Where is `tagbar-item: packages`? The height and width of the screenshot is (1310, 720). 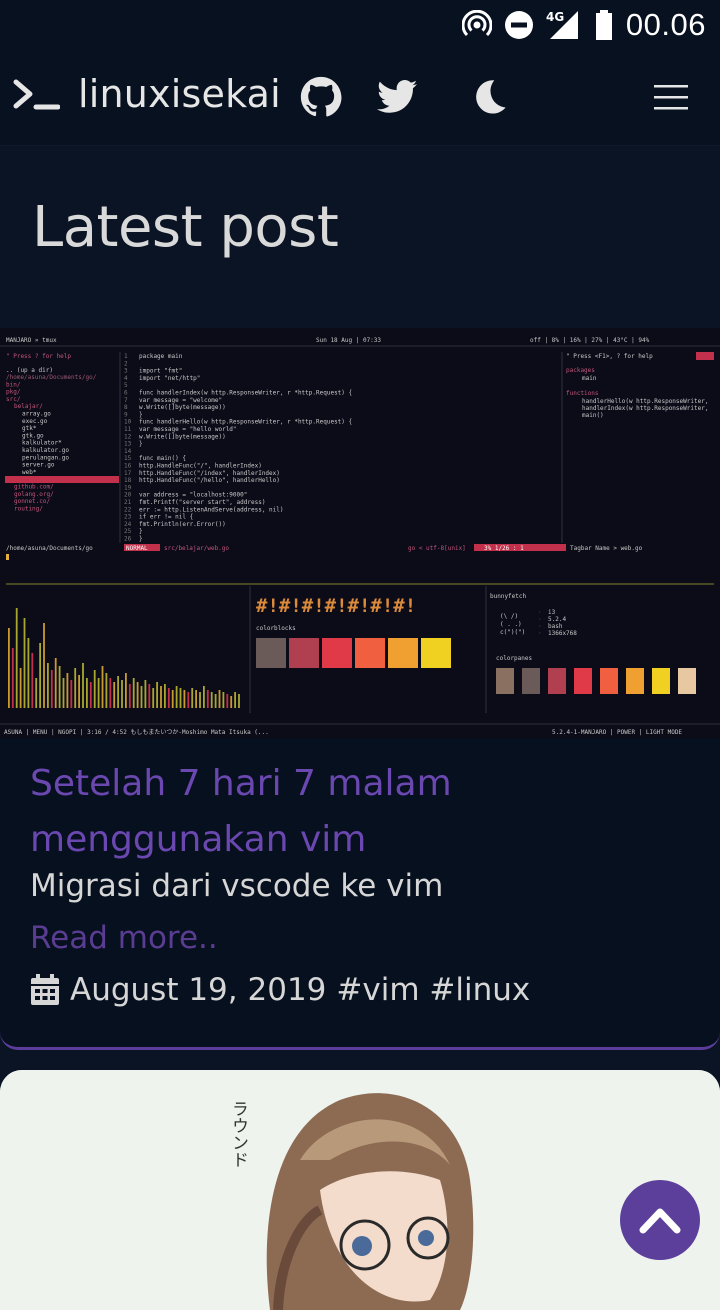 tagbar-item: packages is located at coordinates (580, 370).